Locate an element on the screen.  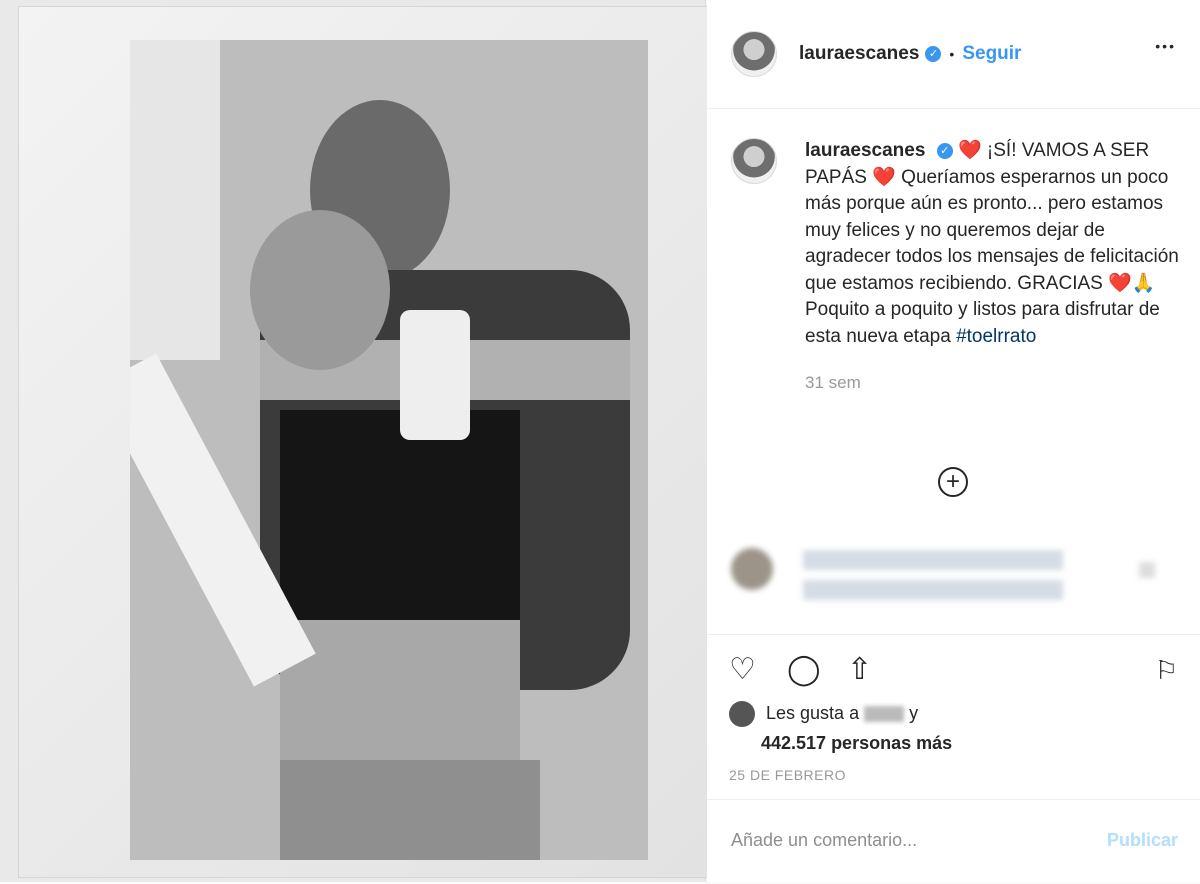
likes-count: 442.517 personas más is located at coordinates (856, 743).